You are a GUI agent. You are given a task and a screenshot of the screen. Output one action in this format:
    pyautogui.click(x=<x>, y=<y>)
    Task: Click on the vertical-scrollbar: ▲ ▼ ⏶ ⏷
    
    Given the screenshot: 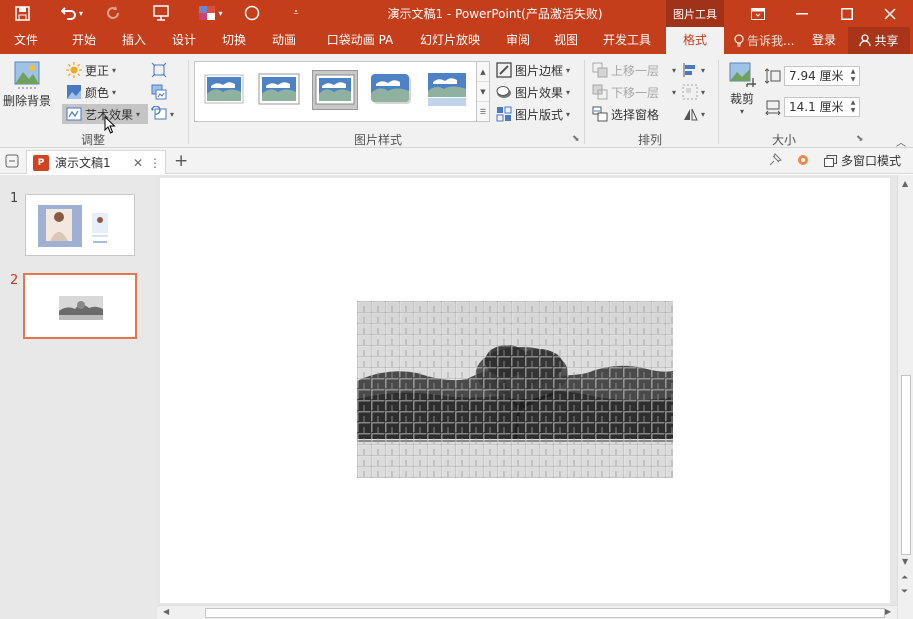 What is the action you would take?
    pyautogui.click(x=905, y=397)
    